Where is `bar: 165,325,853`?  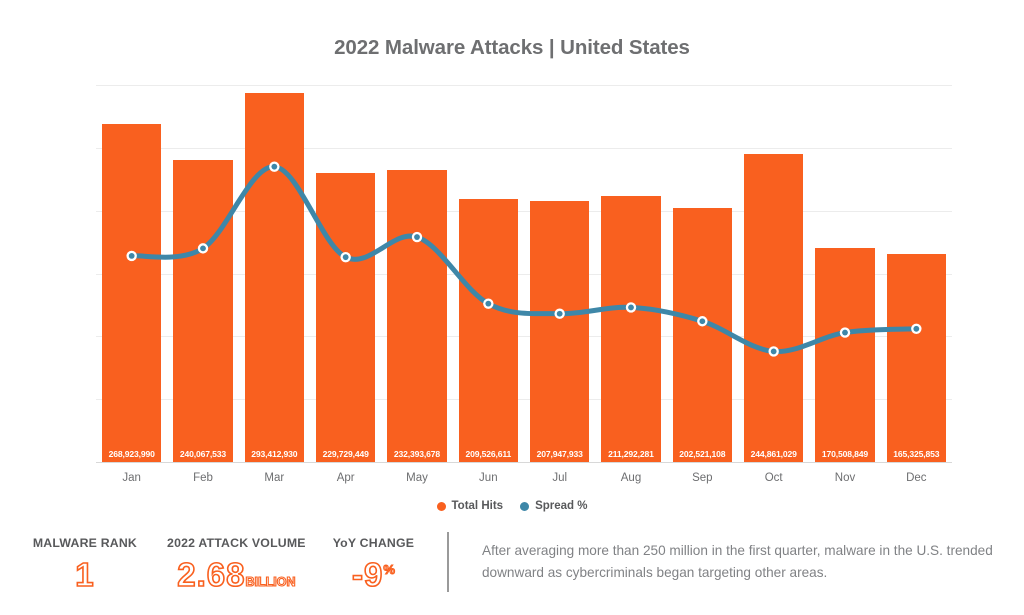 bar: 165,325,853 is located at coordinates (916, 358).